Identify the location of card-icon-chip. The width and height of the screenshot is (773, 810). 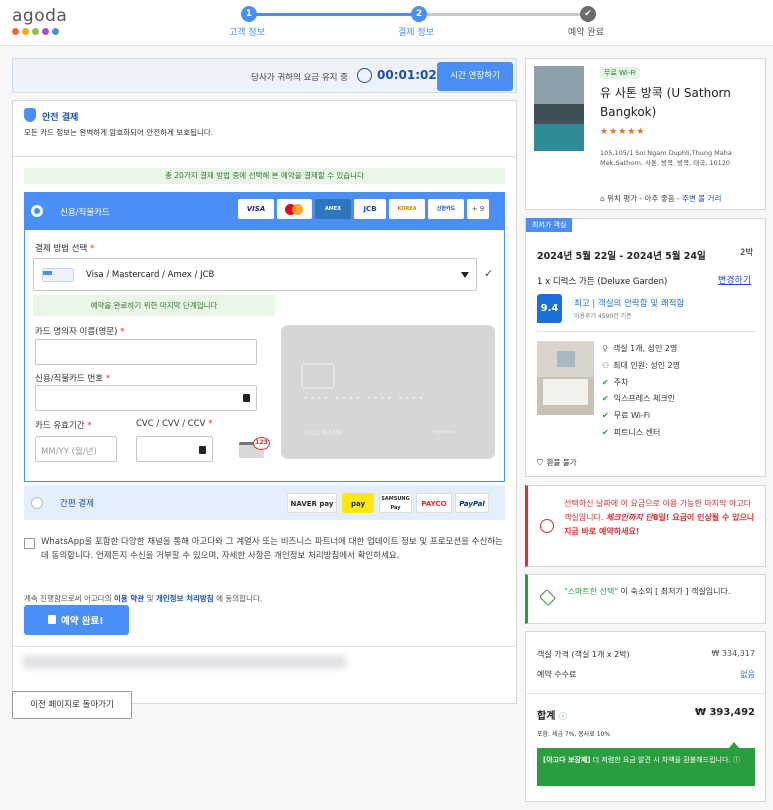
(47, 273).